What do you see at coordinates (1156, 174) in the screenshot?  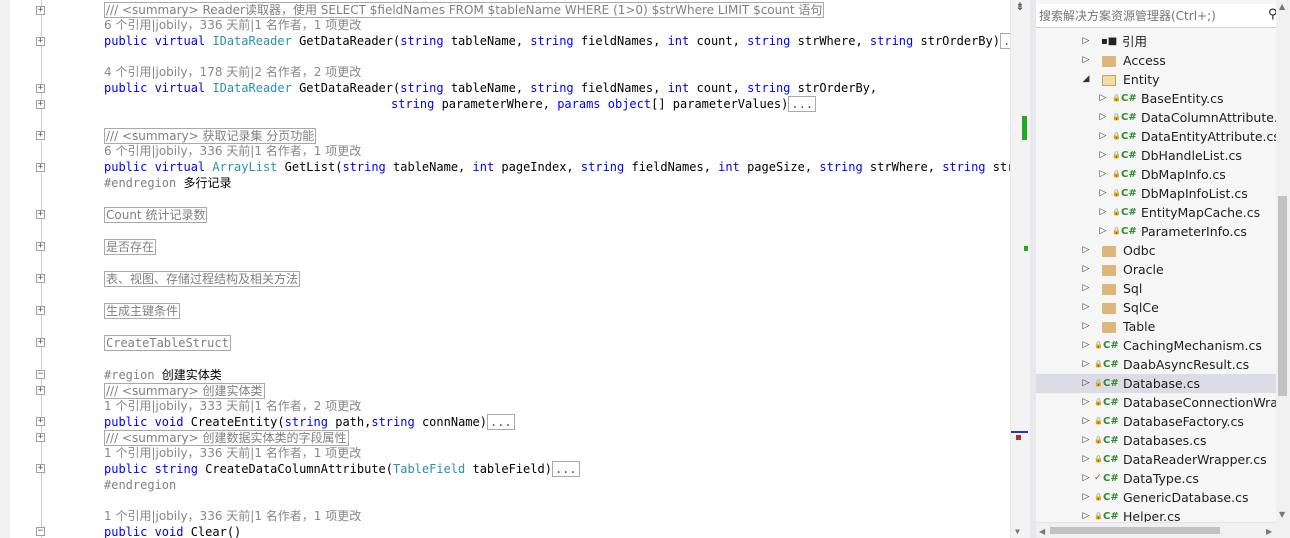 I see `tree-file-item: ▷ 🔒 C# DbMapInfo.cs` at bounding box center [1156, 174].